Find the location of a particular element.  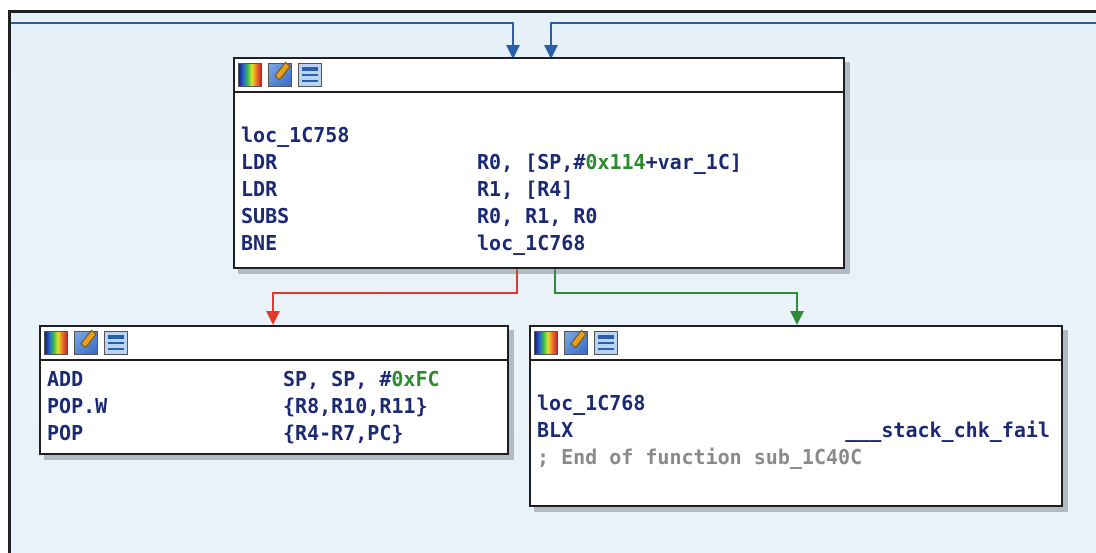

asm-line: SUBS R0, R1, R0 is located at coordinates (539, 215).